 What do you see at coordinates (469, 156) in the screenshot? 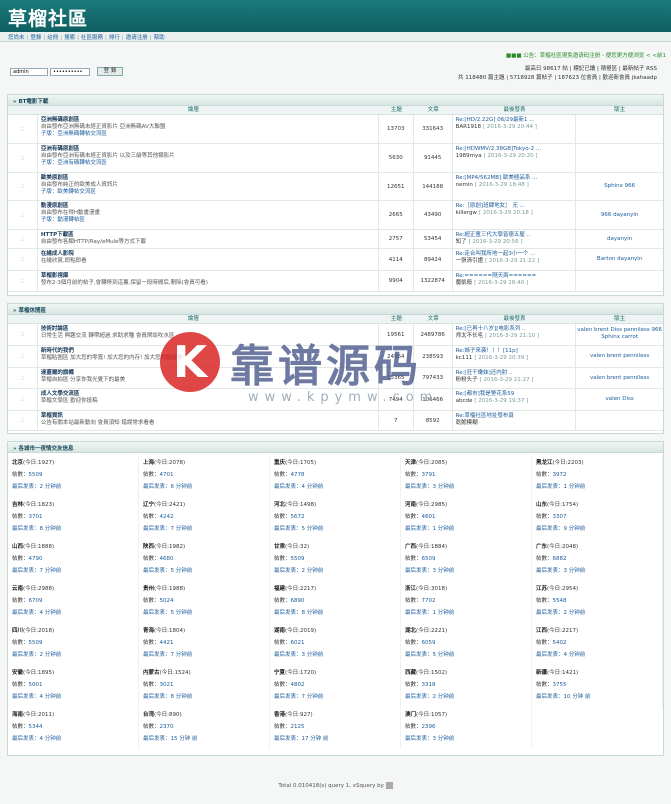
I see `last-post-author: 1989mya` at bounding box center [469, 156].